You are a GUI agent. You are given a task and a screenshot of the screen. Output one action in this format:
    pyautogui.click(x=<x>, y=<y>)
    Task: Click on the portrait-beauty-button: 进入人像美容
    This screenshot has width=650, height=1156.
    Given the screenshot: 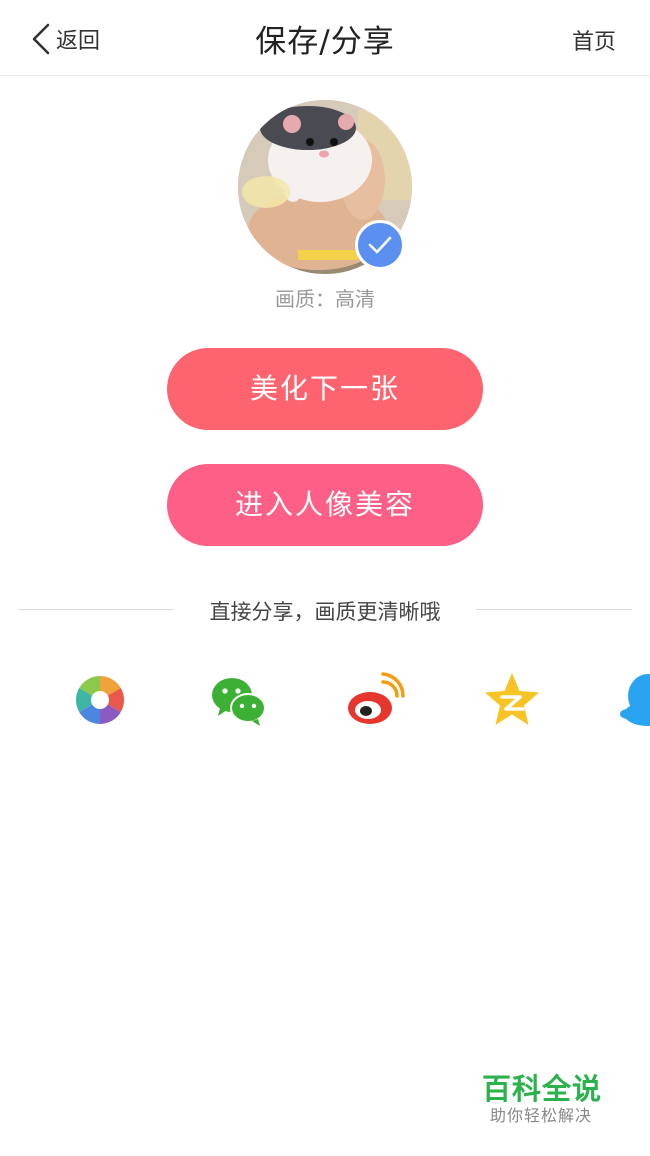 What is the action you would take?
    pyautogui.click(x=325, y=505)
    